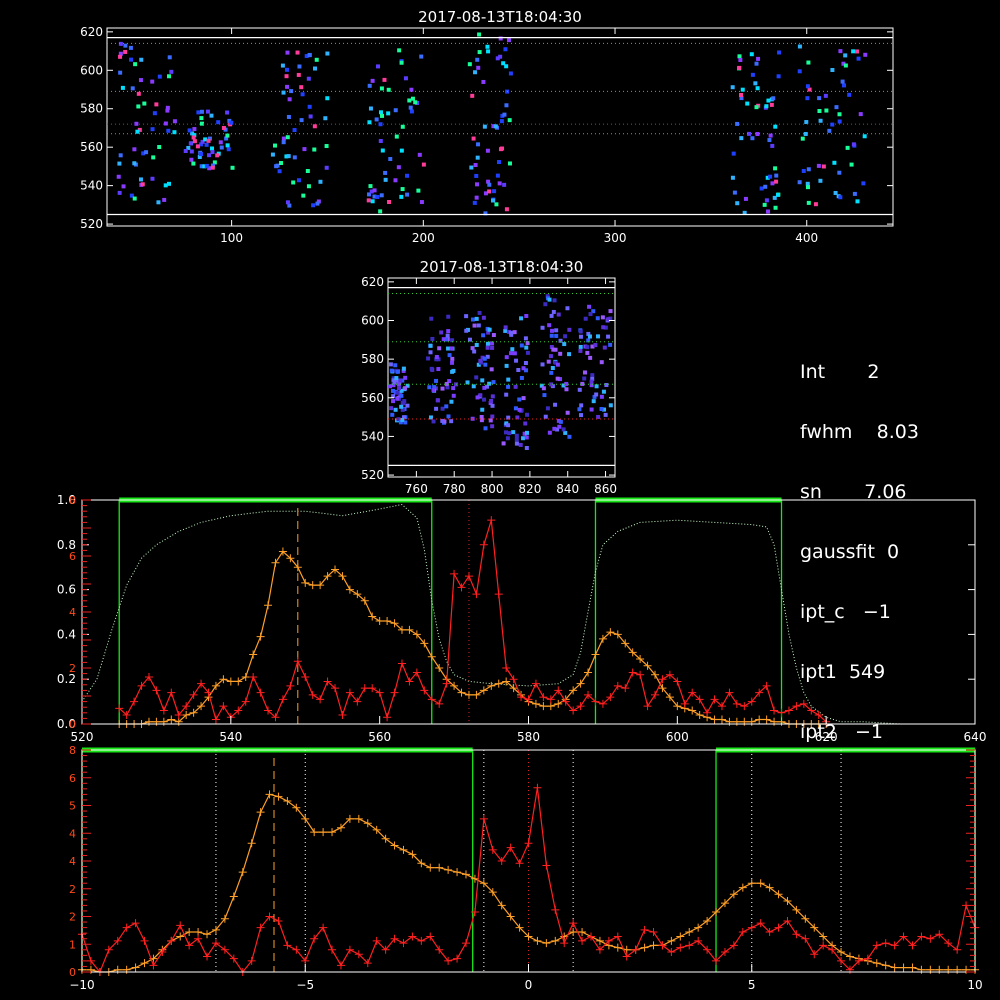  I want to click on red-tick-label: 4, so click(72, 612).